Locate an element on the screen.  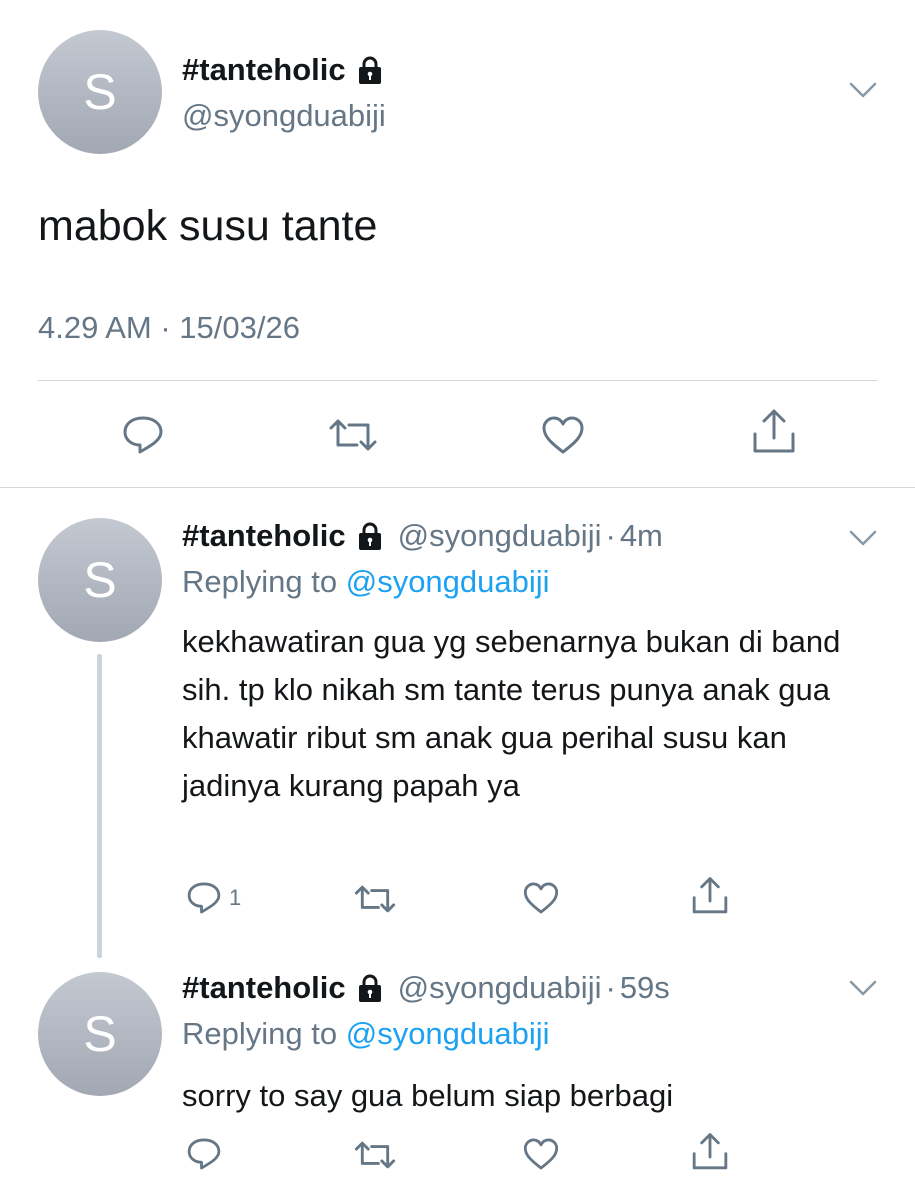
timestamp: 4.29 AM · 15/03/26 is located at coordinates (169, 328).